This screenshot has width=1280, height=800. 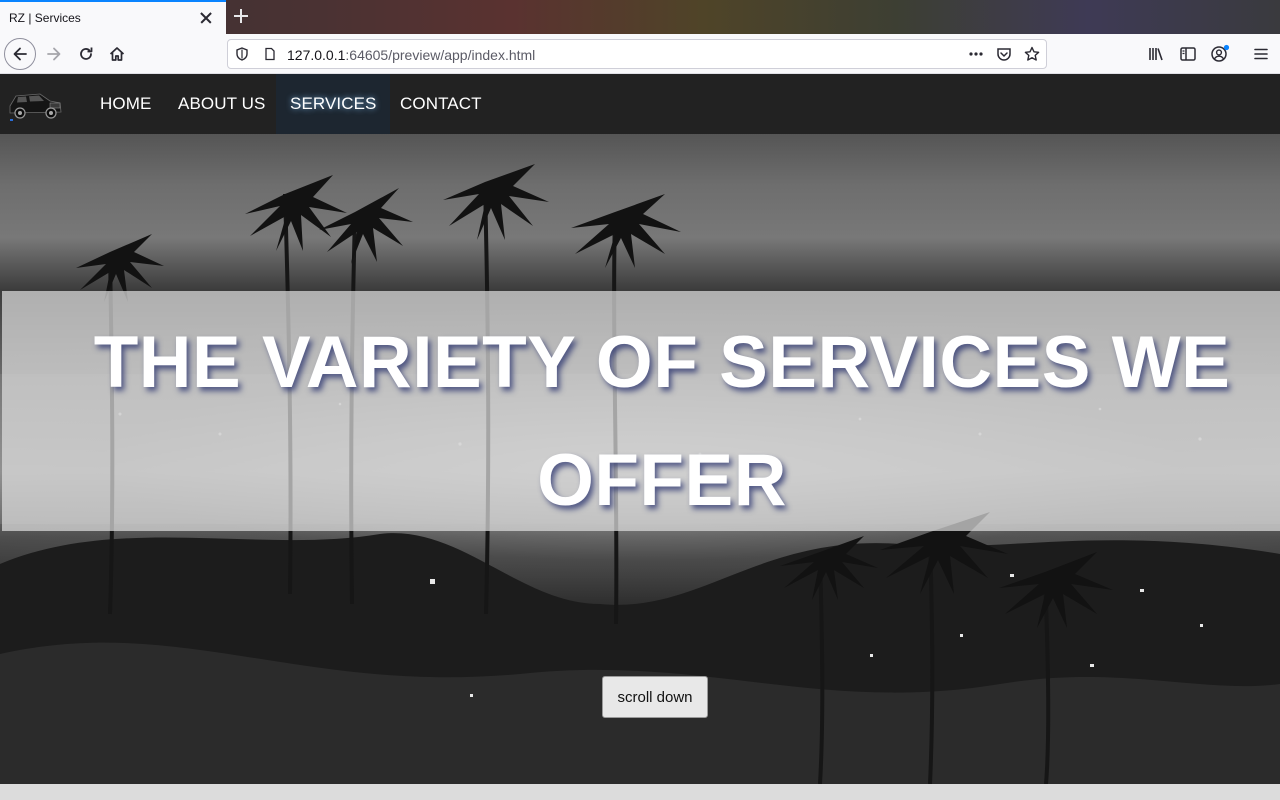 What do you see at coordinates (35, 104) in the screenshot?
I see `truck-logo` at bounding box center [35, 104].